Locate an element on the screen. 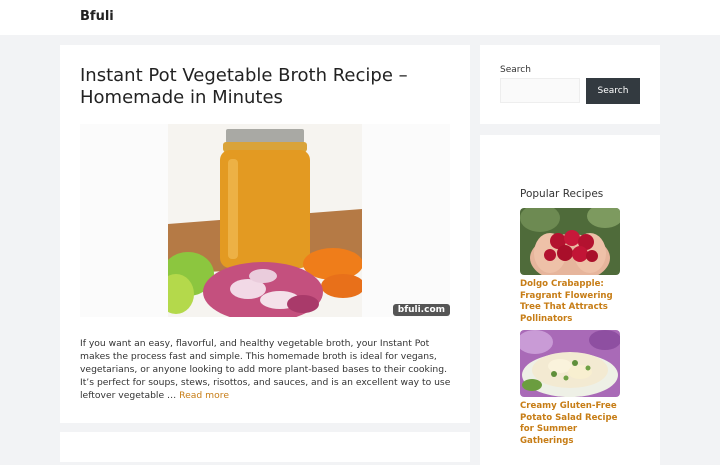  search-label: Search is located at coordinates (515, 70).